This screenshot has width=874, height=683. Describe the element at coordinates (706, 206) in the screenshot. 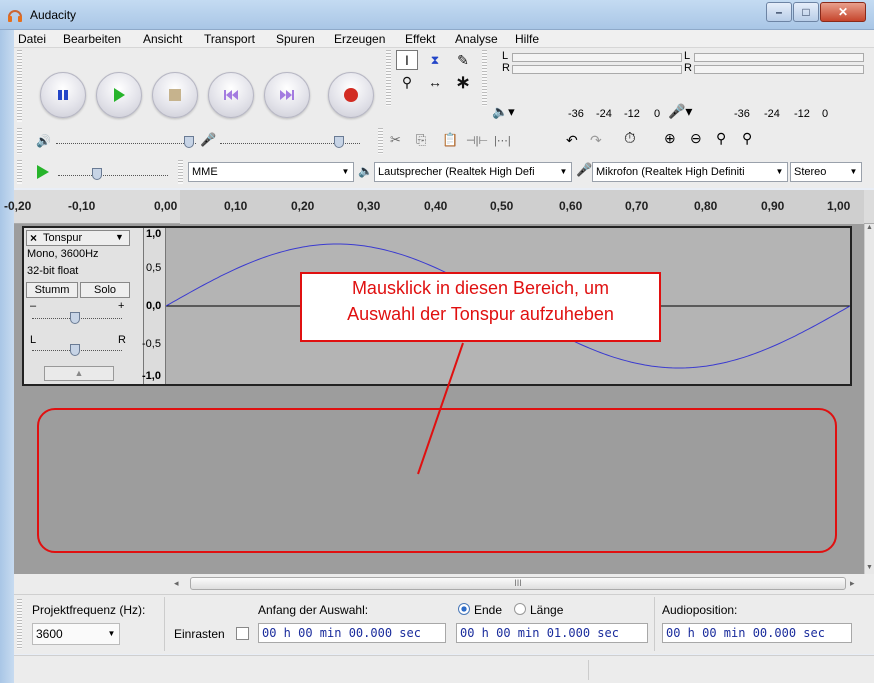

I see `ruler-label: 0,80` at that location.